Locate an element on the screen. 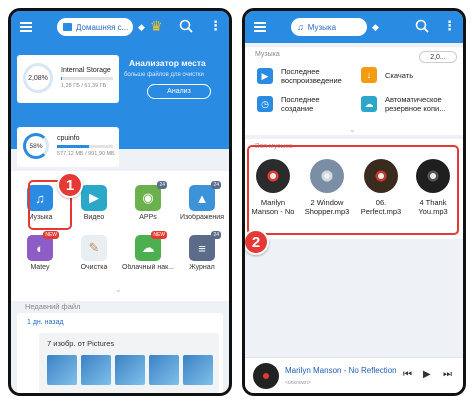  category-images: ▲ 24 Изображения is located at coordinates (202, 201).